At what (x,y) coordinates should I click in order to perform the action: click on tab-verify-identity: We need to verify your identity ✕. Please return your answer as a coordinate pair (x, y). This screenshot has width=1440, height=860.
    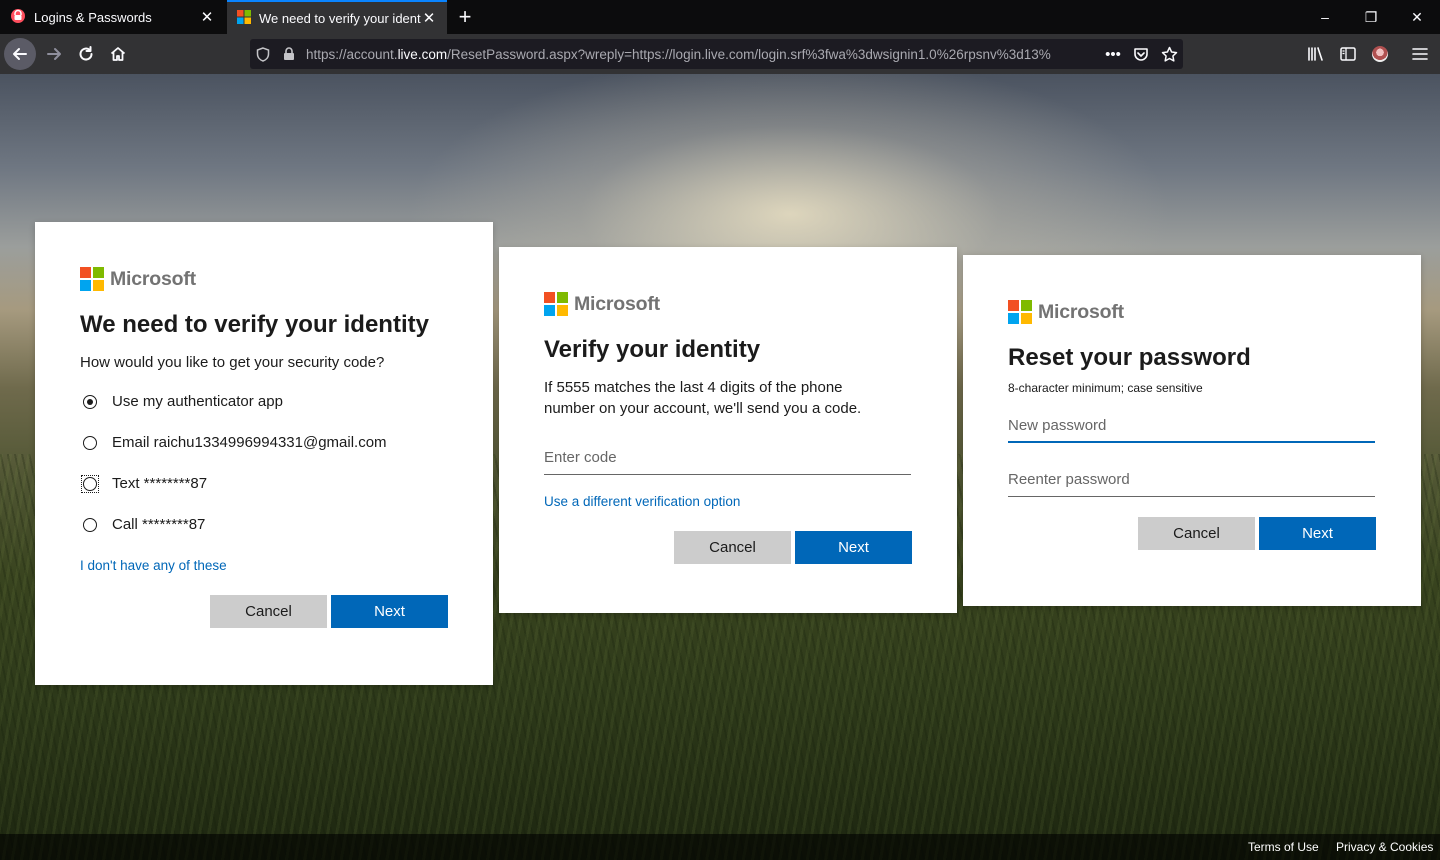
    Looking at the image, I should click on (337, 17).